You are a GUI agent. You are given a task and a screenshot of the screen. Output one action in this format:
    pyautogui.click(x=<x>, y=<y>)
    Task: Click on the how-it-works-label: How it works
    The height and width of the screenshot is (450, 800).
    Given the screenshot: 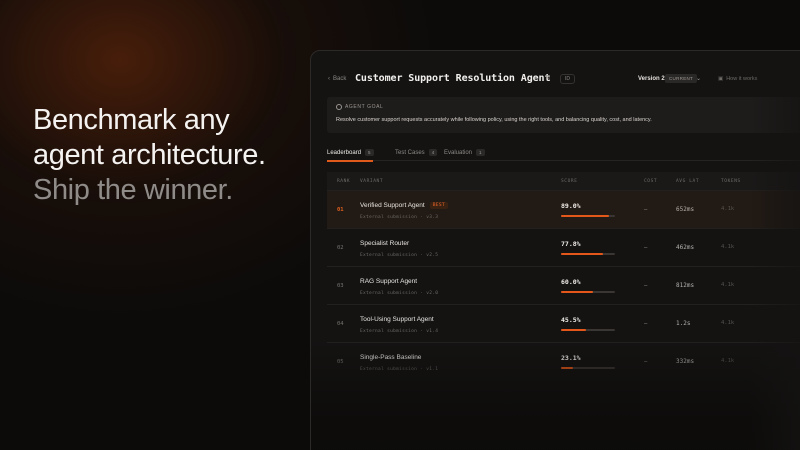 What is the action you would take?
    pyautogui.click(x=742, y=79)
    